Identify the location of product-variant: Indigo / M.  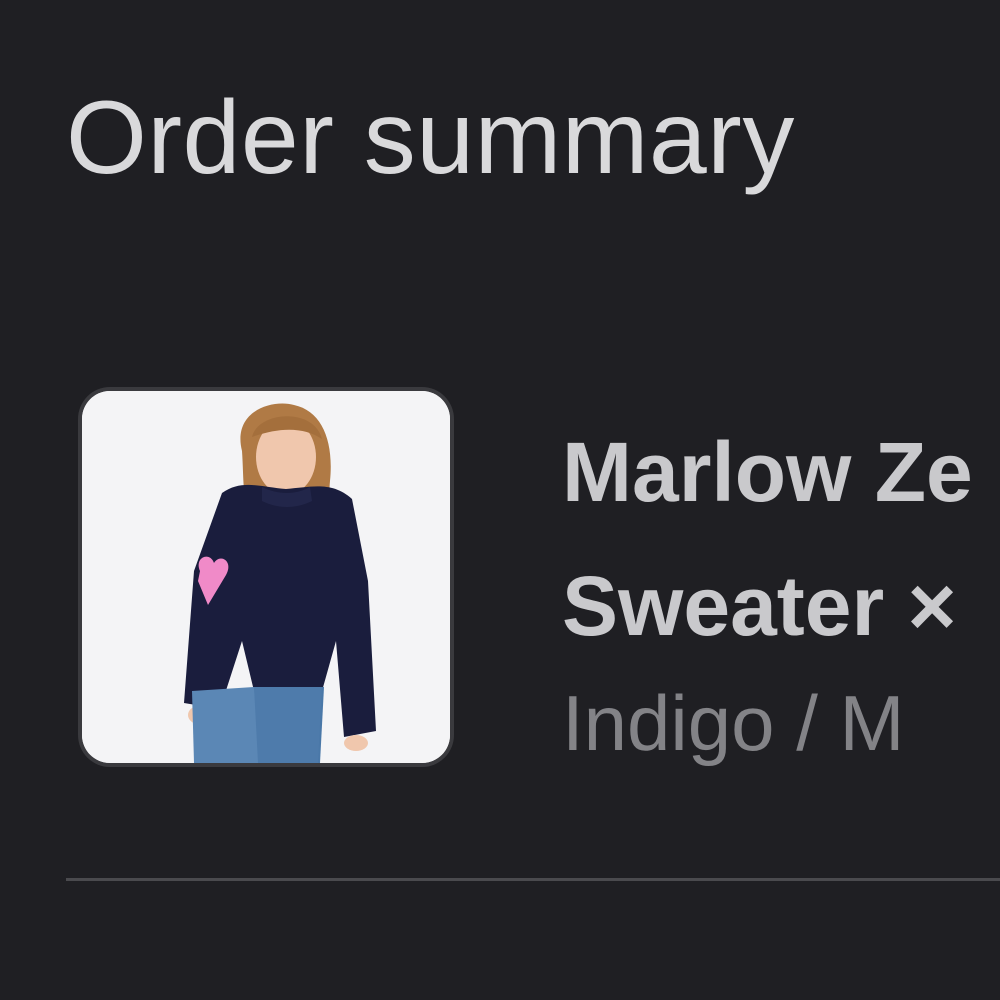
(733, 723).